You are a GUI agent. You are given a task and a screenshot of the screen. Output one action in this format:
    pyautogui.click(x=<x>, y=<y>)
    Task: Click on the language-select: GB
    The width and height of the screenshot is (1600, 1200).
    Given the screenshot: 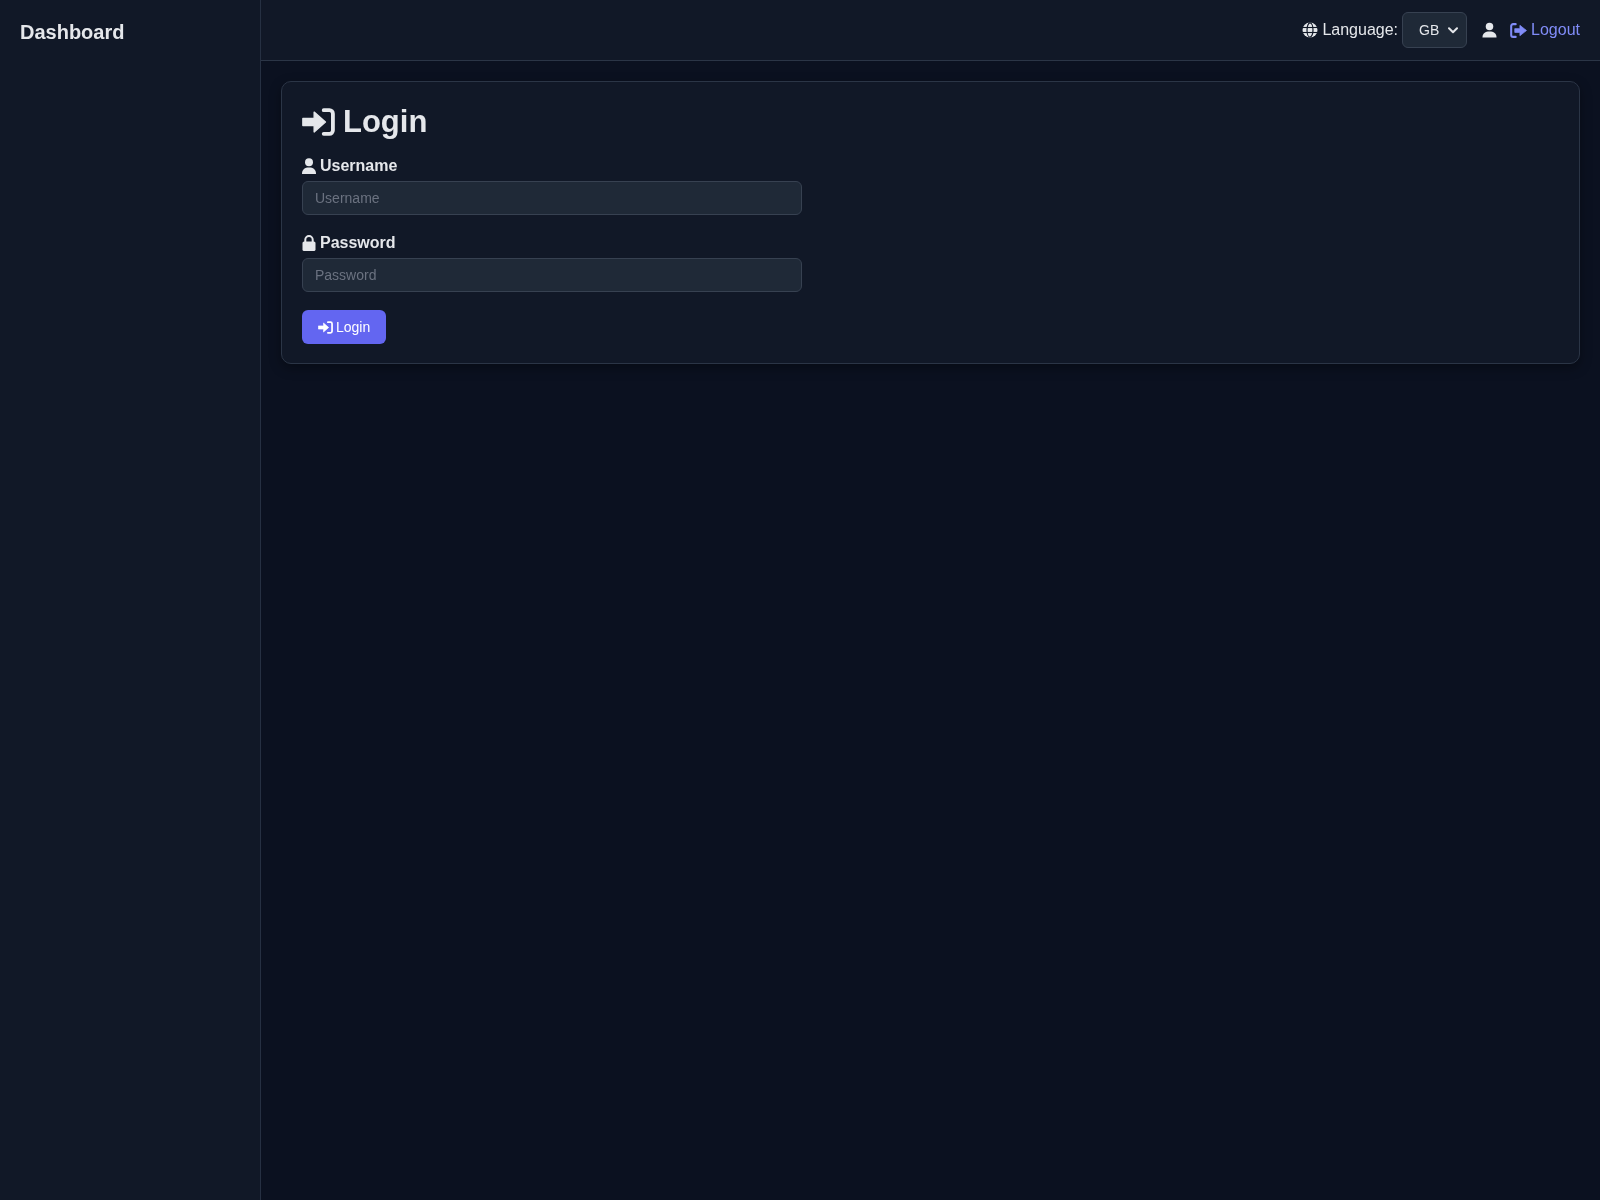 What is the action you would take?
    pyautogui.click(x=1435, y=30)
    